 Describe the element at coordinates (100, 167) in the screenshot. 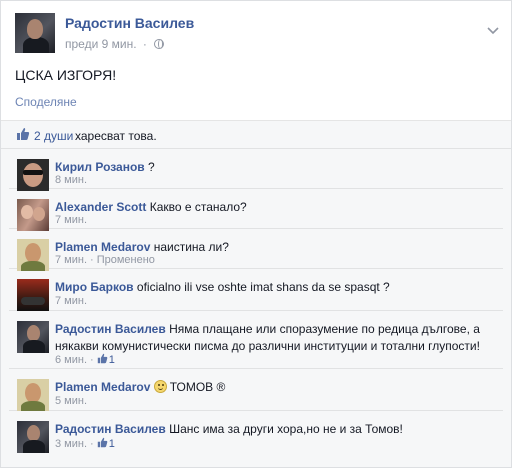

I see `commenter-name: Кирил Розанов` at that location.